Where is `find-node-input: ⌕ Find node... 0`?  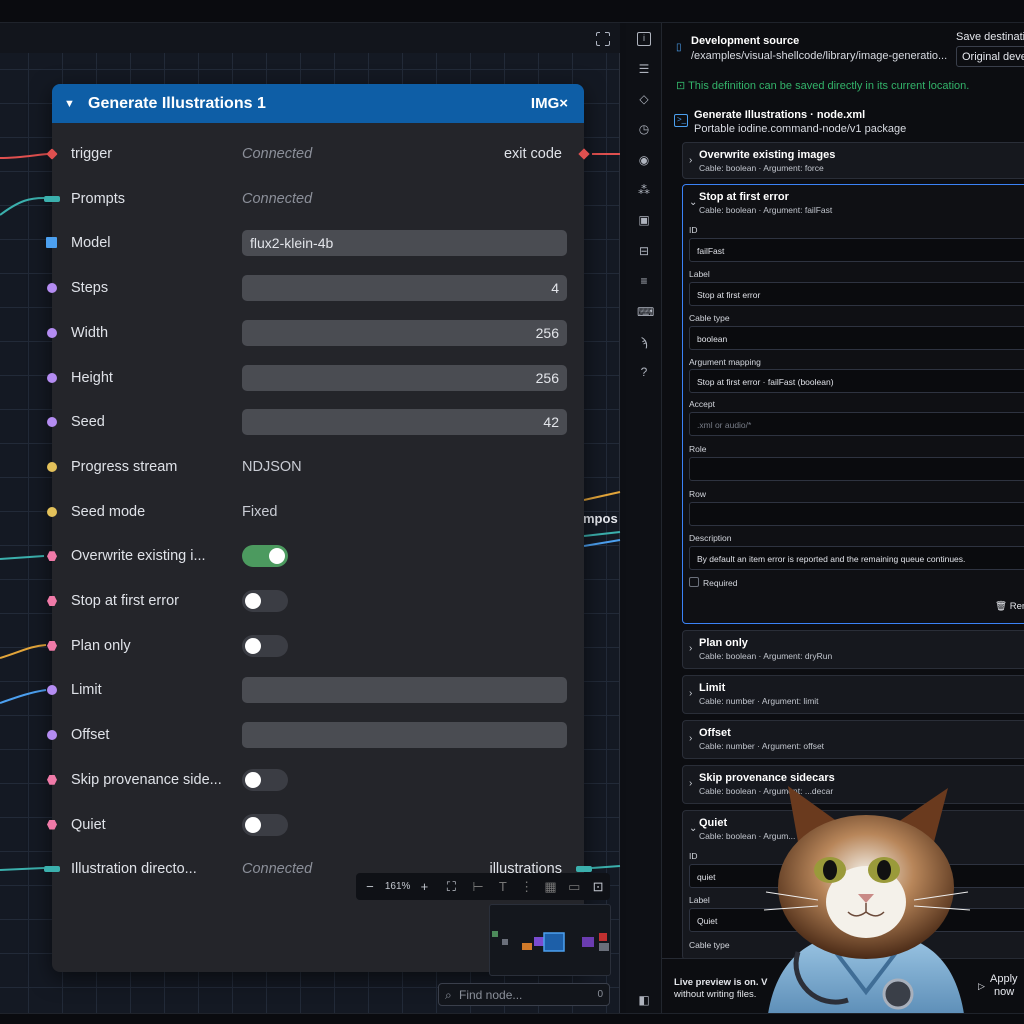
find-node-input: ⌕ Find node... 0 is located at coordinates (524, 994).